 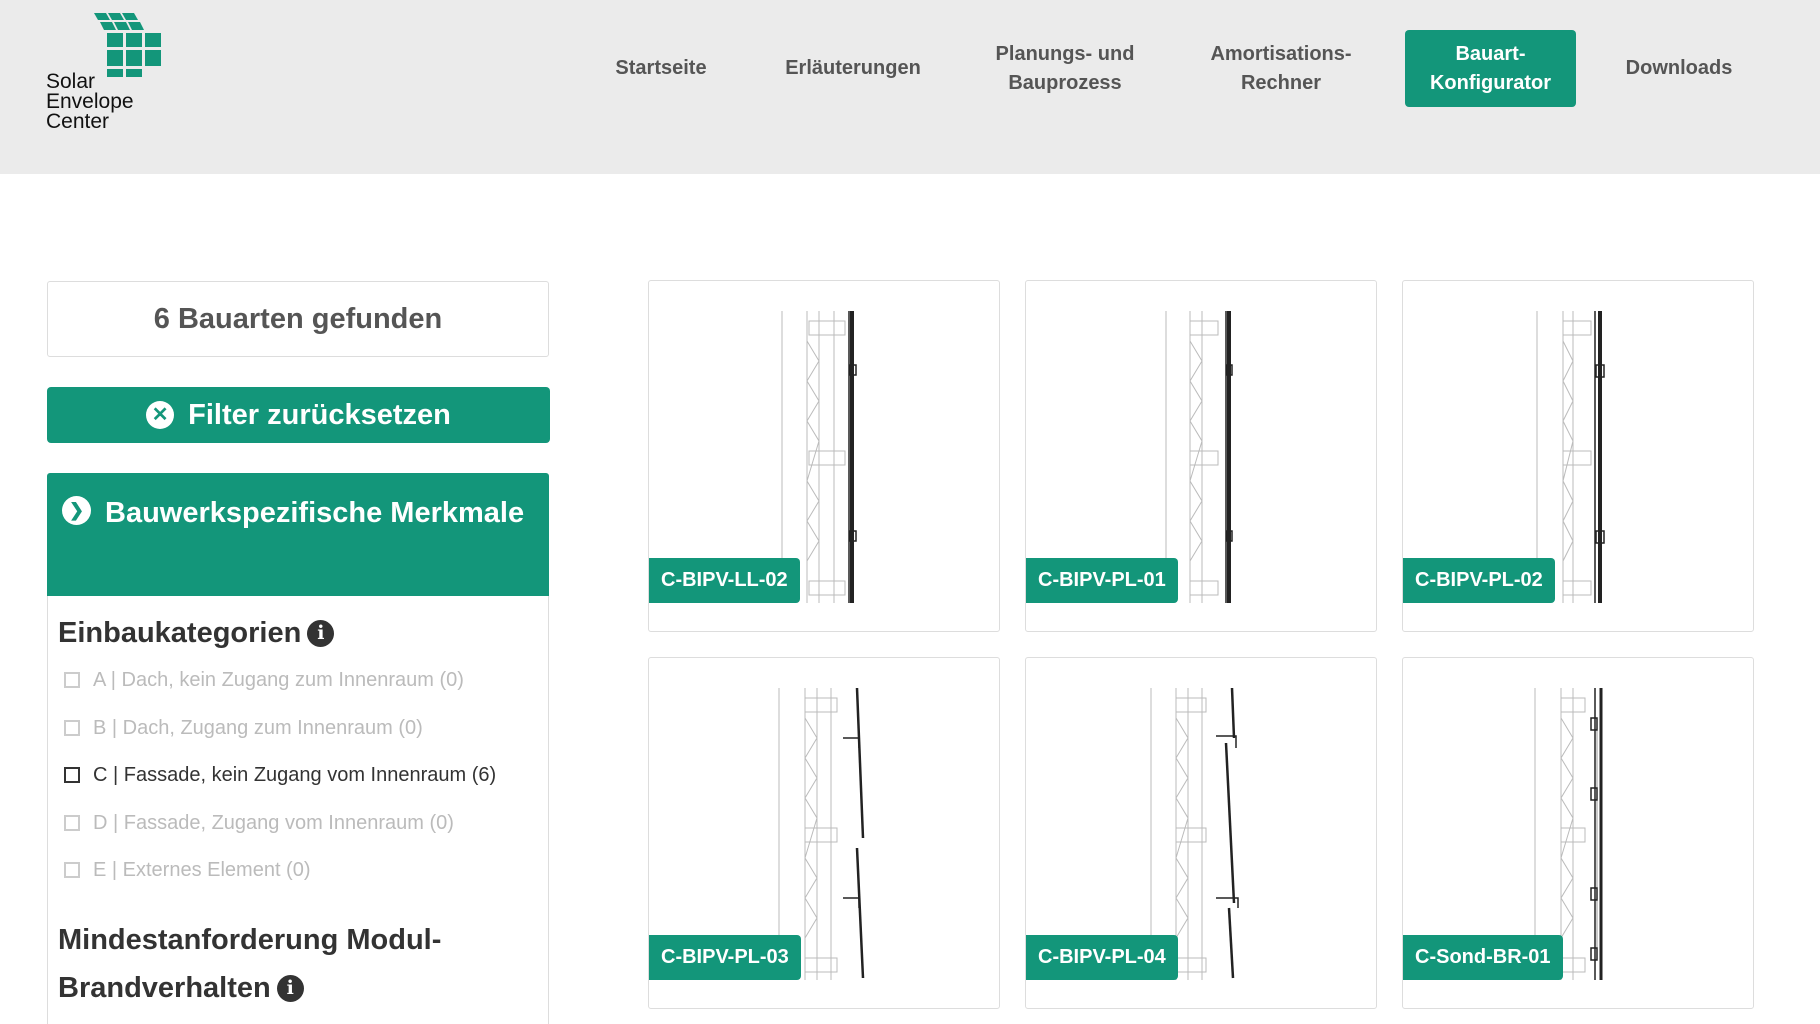 What do you see at coordinates (1201, 456) in the screenshot?
I see `bauart-card: C-BIPV-PL-01` at bounding box center [1201, 456].